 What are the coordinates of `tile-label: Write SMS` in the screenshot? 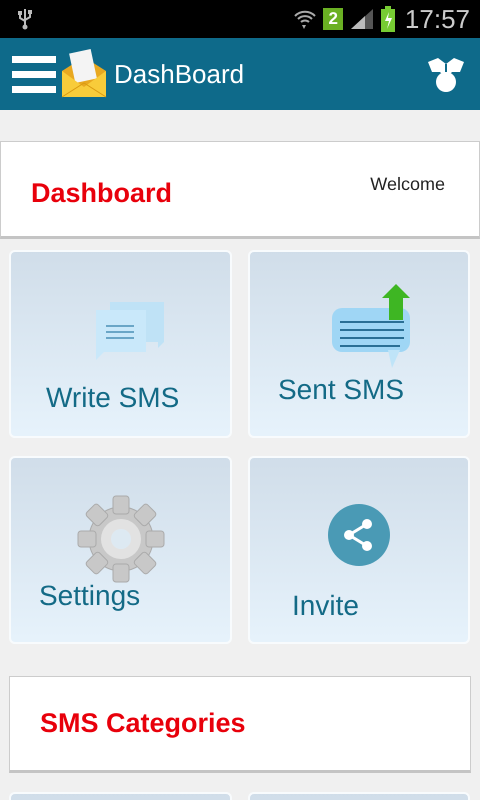 It's located at (113, 398).